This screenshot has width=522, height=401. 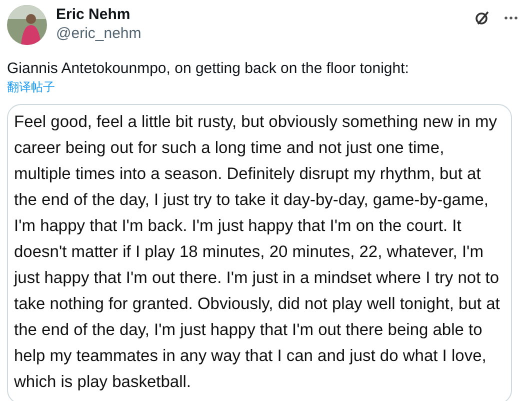 What do you see at coordinates (208, 68) in the screenshot?
I see `tweet-text: Giannis Antetokounmpo, on getting back on the floor tonight:` at bounding box center [208, 68].